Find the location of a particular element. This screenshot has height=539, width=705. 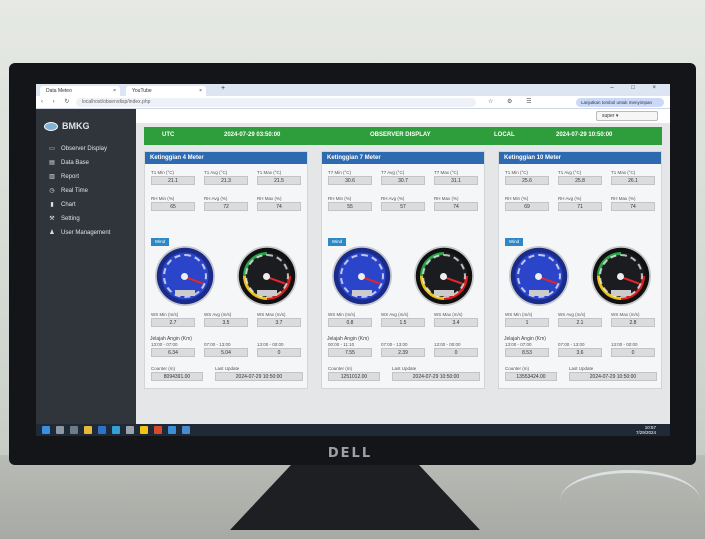

new-tab-button: + is located at coordinates (223, 88).